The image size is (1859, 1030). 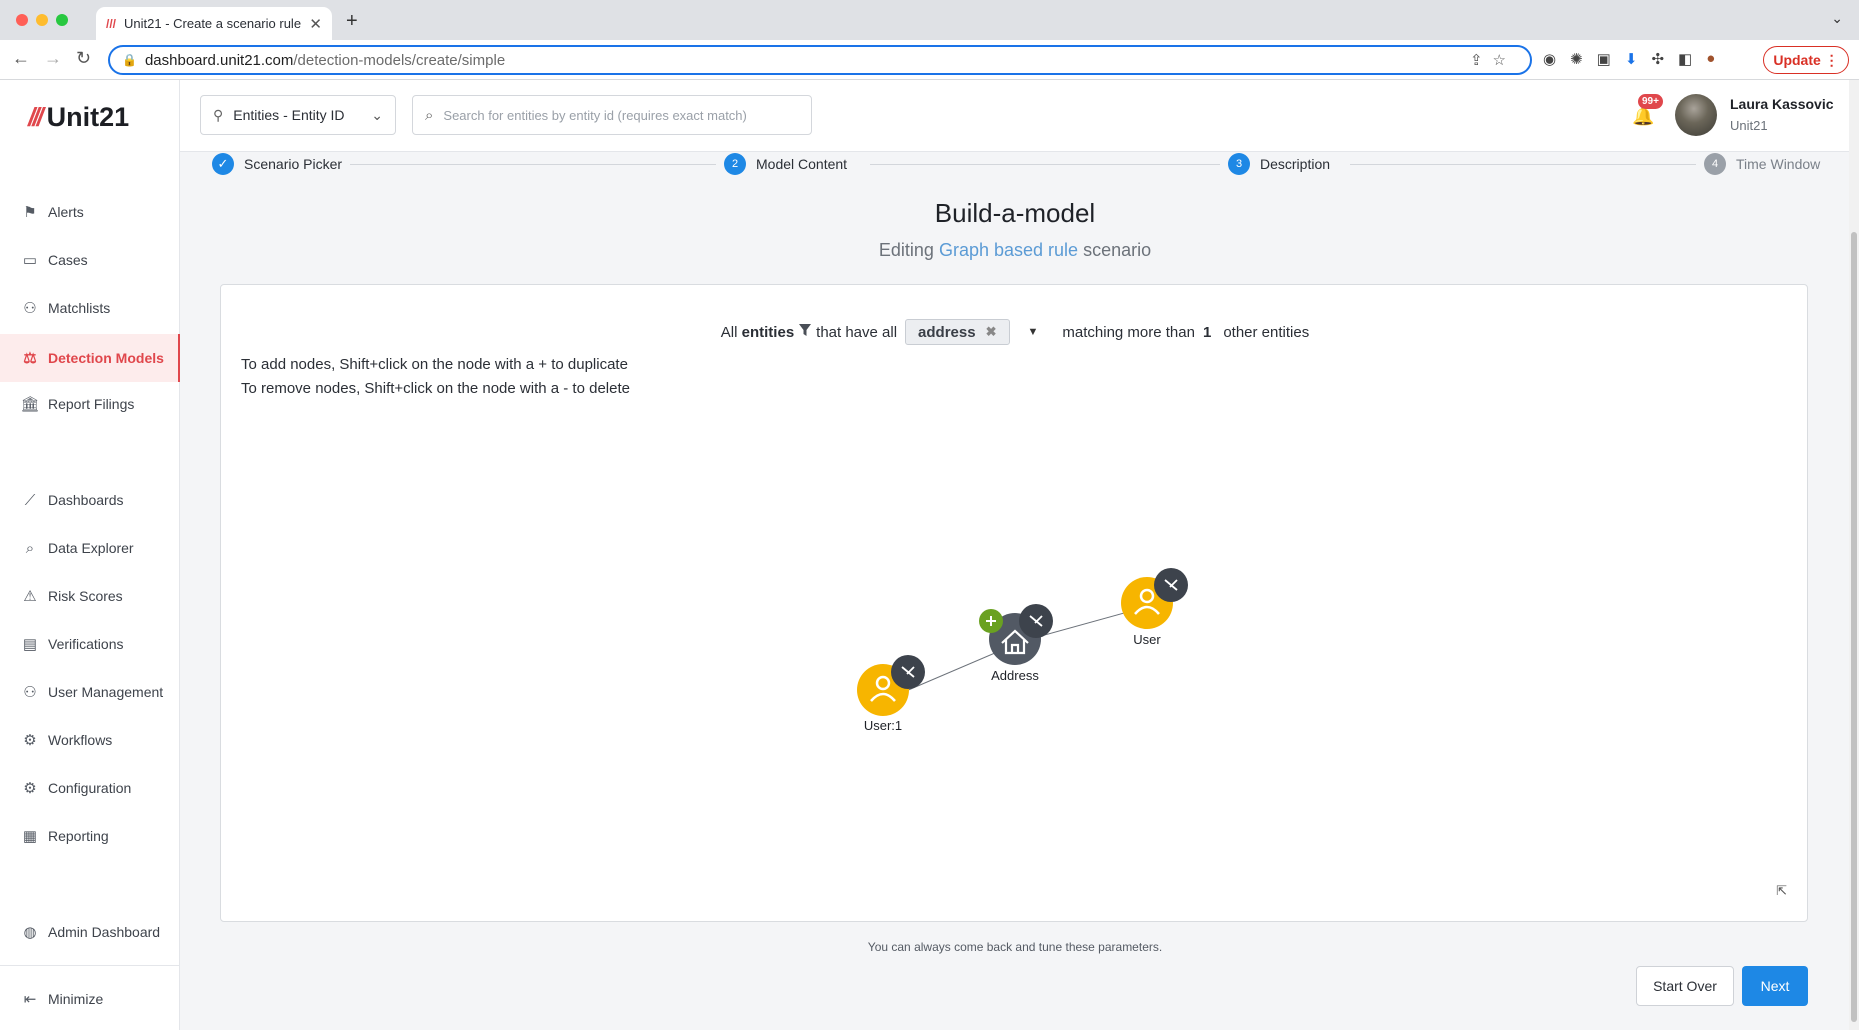 I want to click on sidebar-item-alerts: ⚑ Alerts, so click(x=90, y=212).